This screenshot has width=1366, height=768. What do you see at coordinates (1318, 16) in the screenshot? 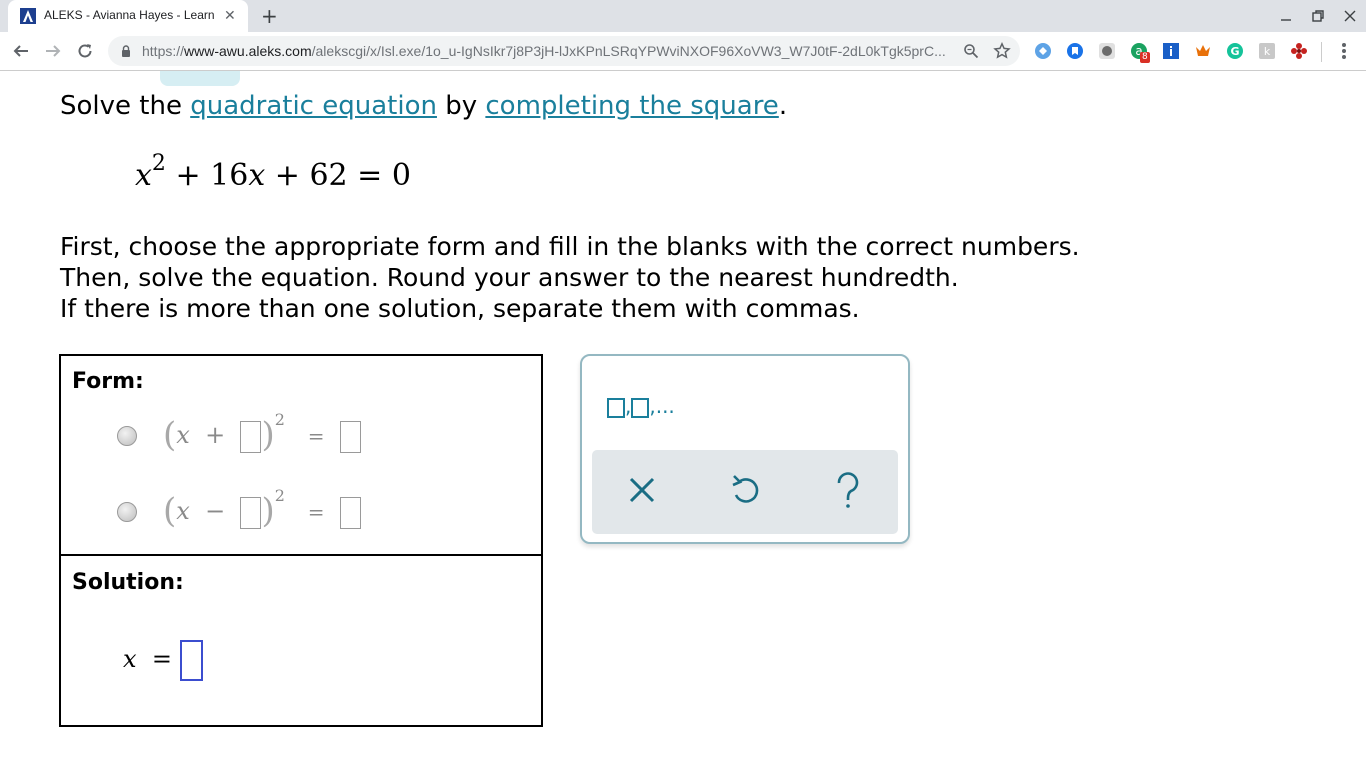
I see `restore-icon` at bounding box center [1318, 16].